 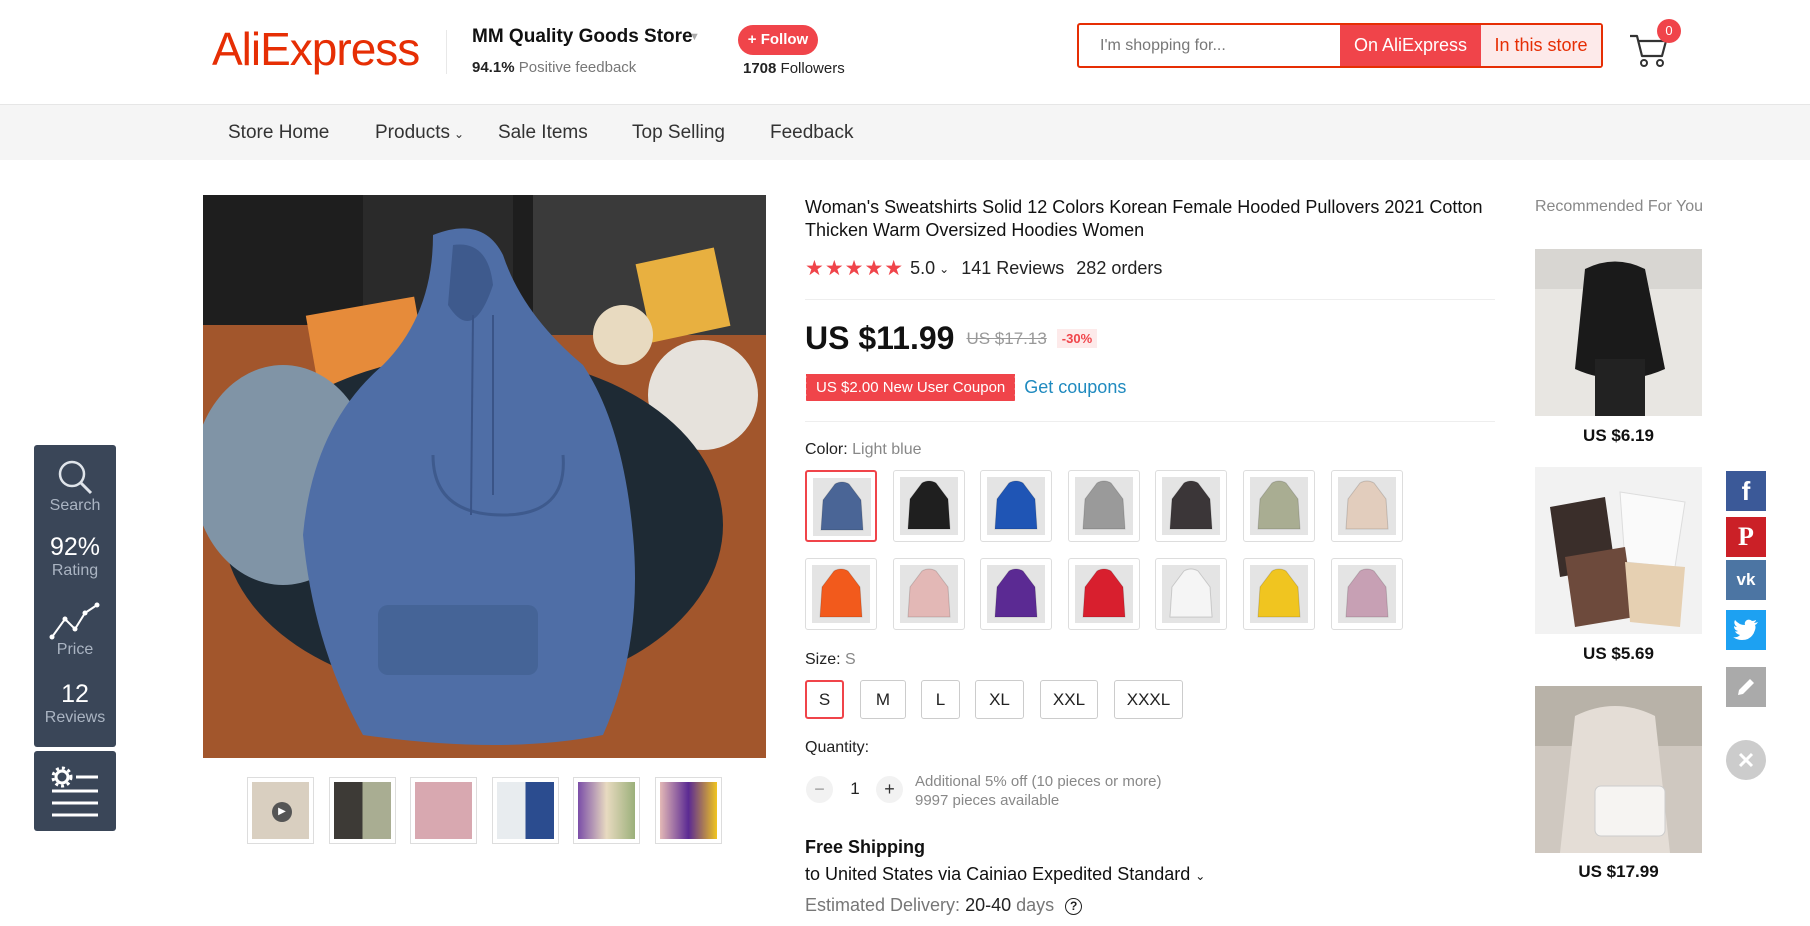 I want to click on color-label-row: Color: Light blue, so click(x=863, y=450).